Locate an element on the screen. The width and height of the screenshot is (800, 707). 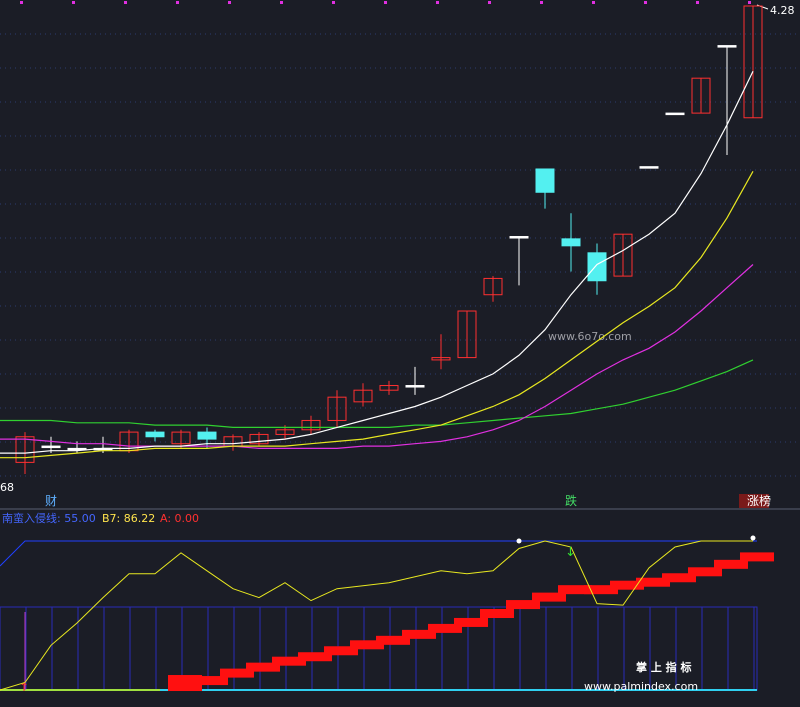
upper-band is located at coordinates (378, 553).